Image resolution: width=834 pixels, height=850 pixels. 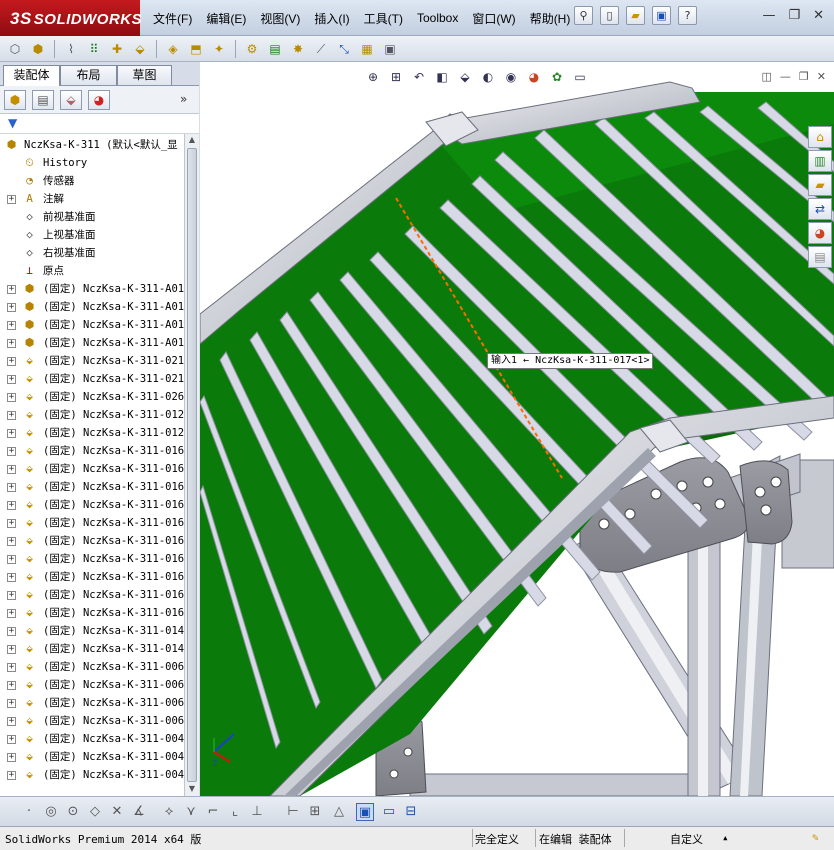 What do you see at coordinates (95, 812) in the screenshot?
I see `polygon-icon: ◇` at bounding box center [95, 812].